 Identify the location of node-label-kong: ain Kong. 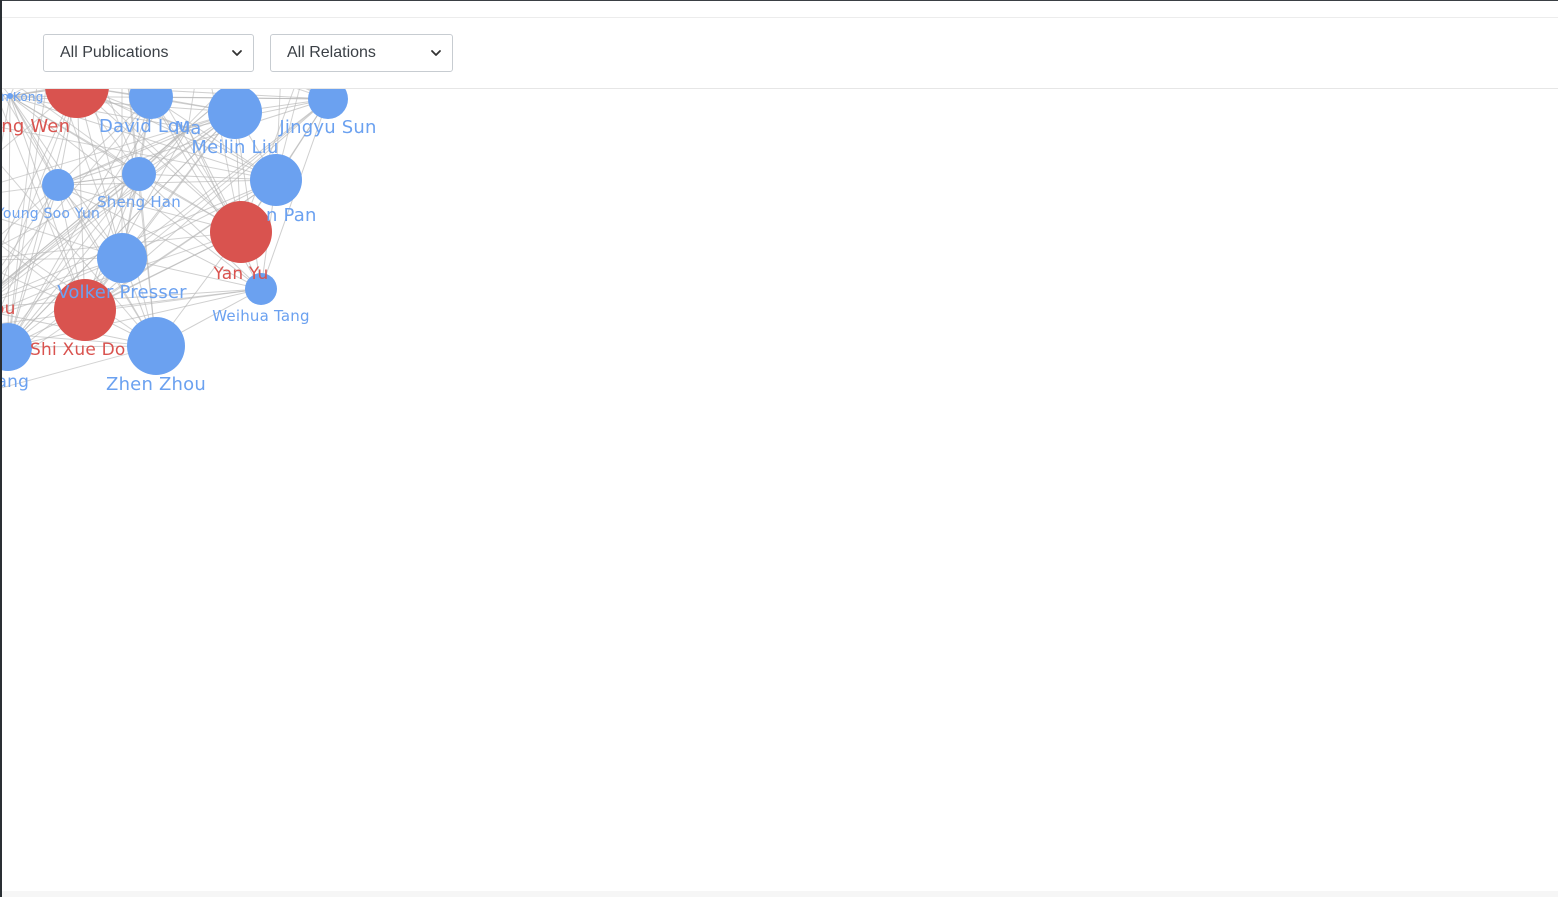
(23, 97).